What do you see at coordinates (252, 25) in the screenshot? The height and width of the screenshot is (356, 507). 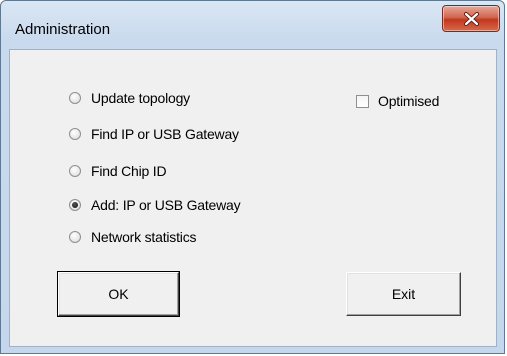 I see `title-bar: Administration` at bounding box center [252, 25].